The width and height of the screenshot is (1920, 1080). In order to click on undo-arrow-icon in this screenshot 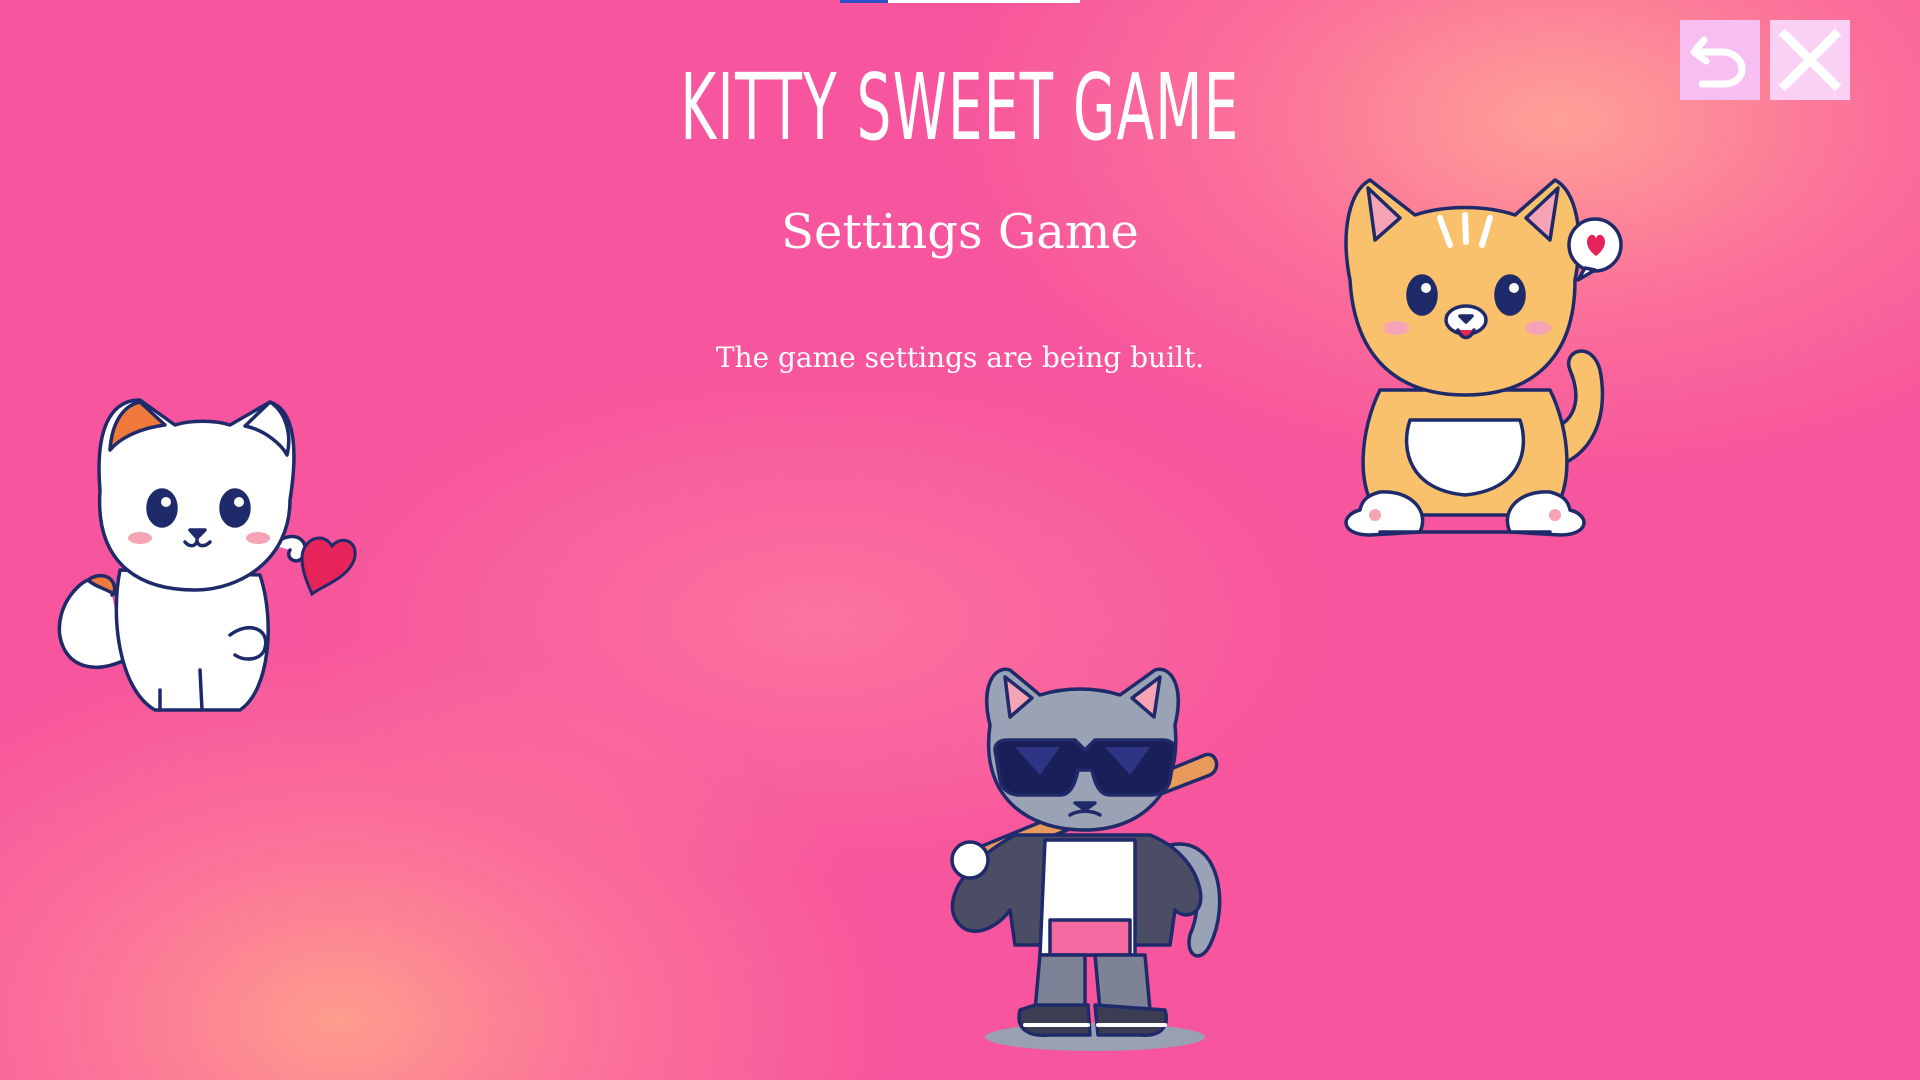, I will do `click(1718, 62)`.